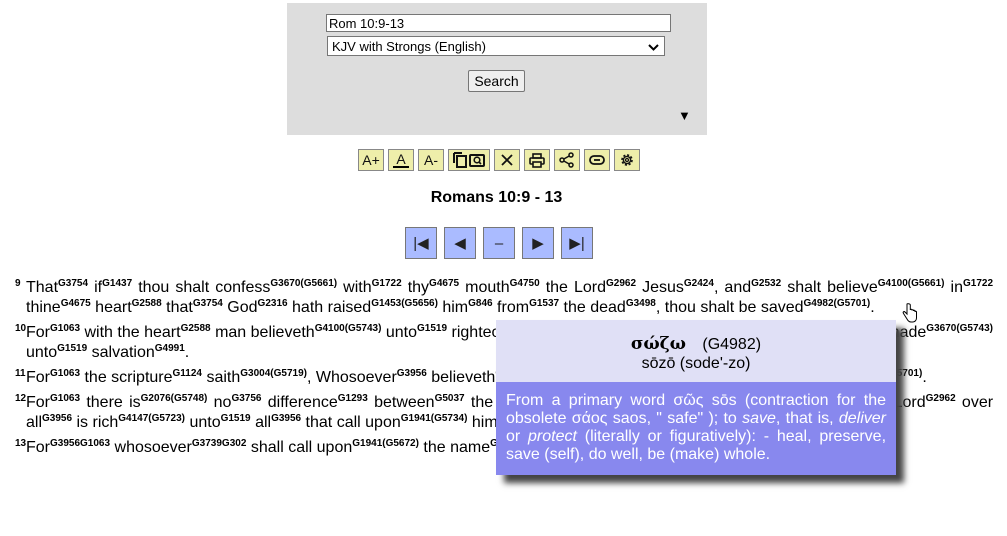 This screenshot has height=536, width=1007. Describe the element at coordinates (353, 398) in the screenshot. I see `strongs-ref: G1293` at that location.